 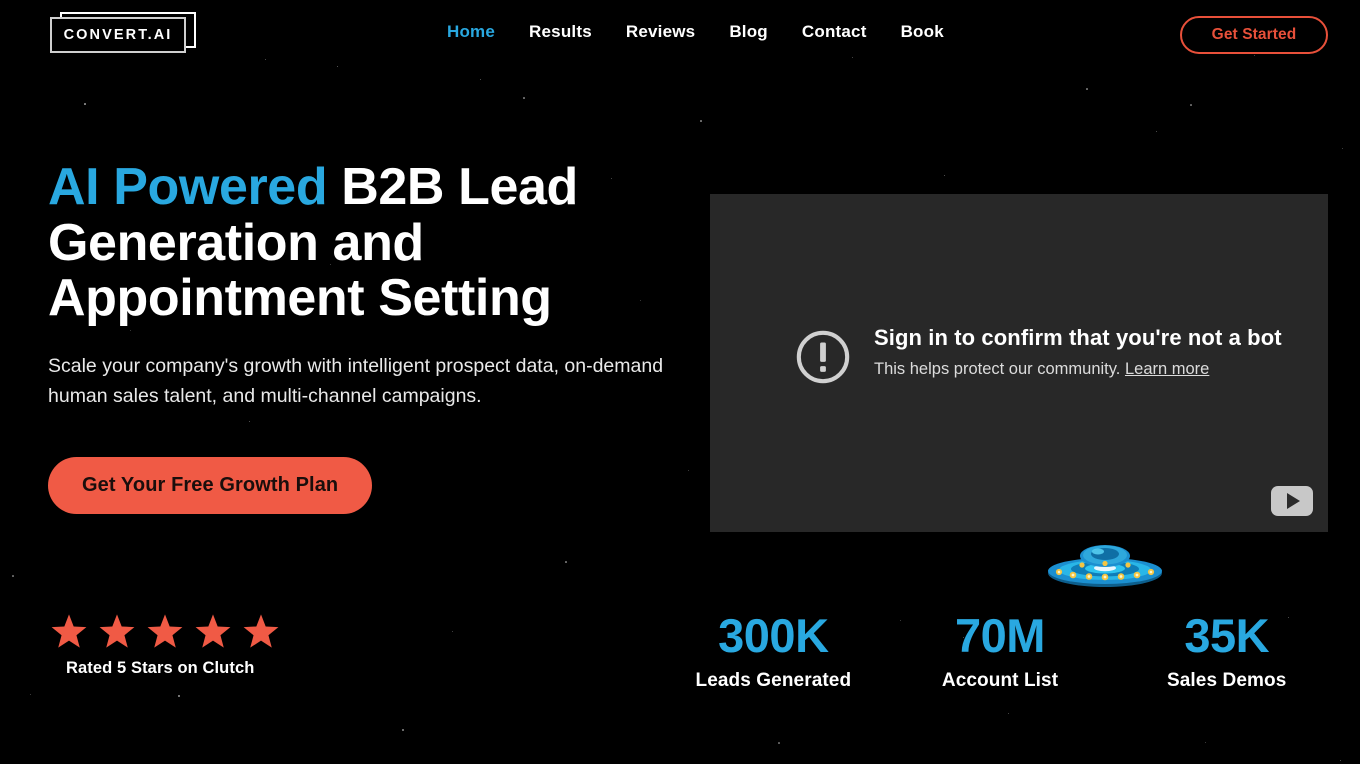 I want to click on play-icon, so click(x=1293, y=501).